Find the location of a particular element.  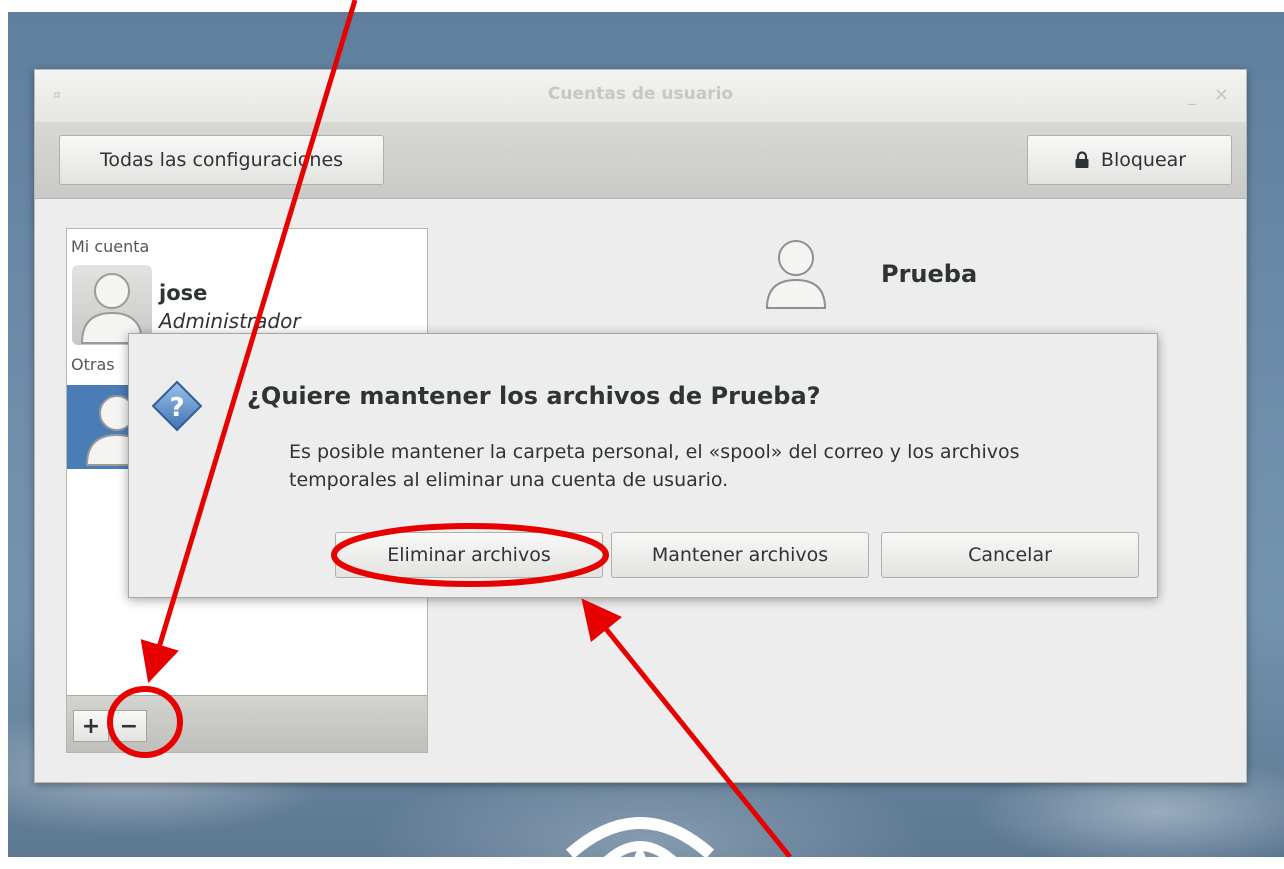

delete-files-label: Eliminar archivos is located at coordinates (469, 555).